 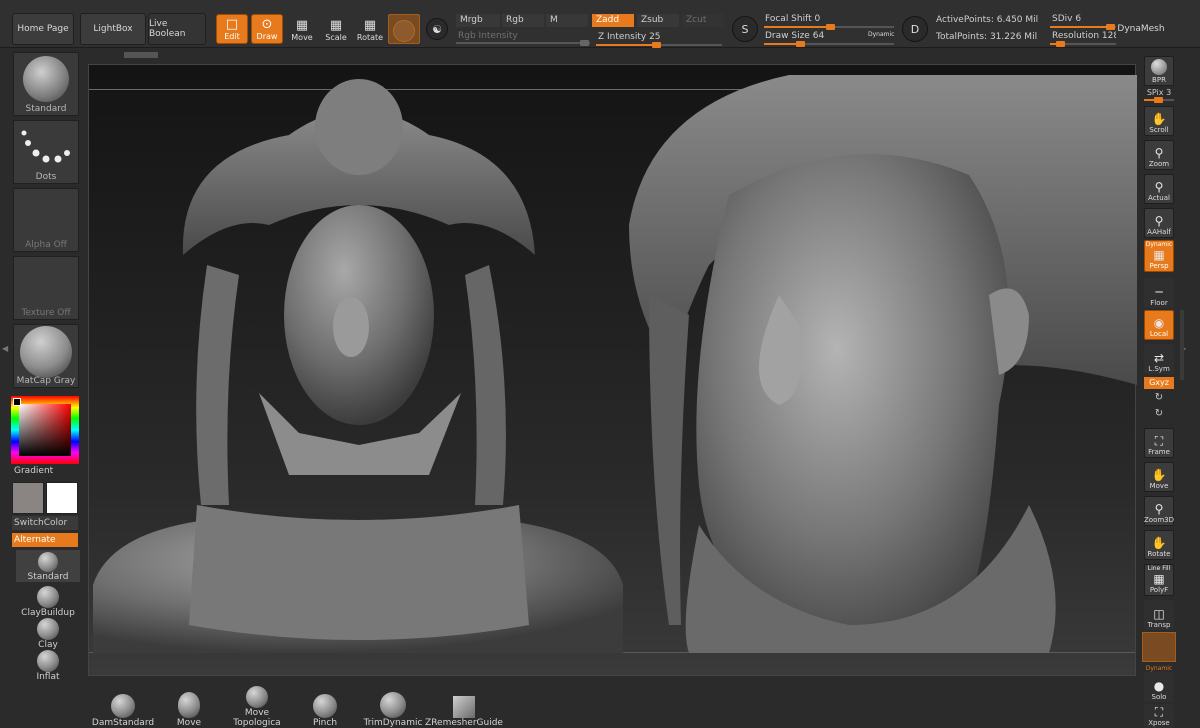 What do you see at coordinates (1159, 712) in the screenshot?
I see `xpose-icon: ⛶` at bounding box center [1159, 712].